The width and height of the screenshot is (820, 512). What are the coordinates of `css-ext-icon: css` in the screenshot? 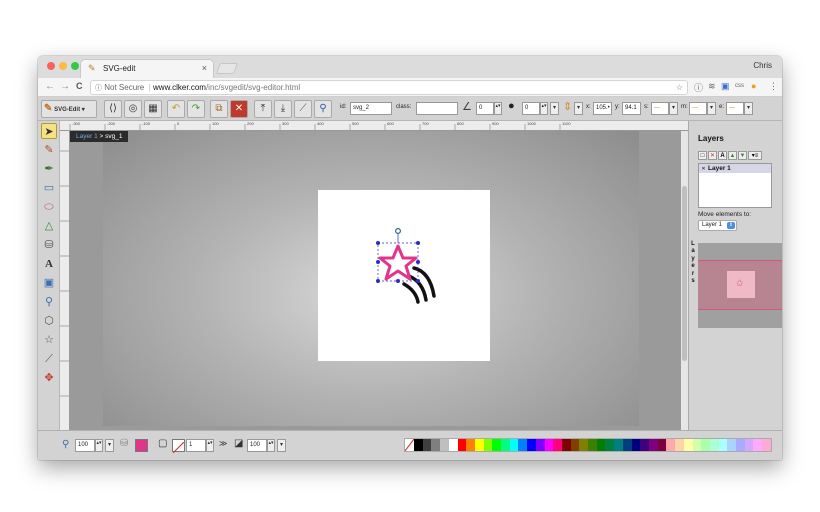 It's located at (739, 86).